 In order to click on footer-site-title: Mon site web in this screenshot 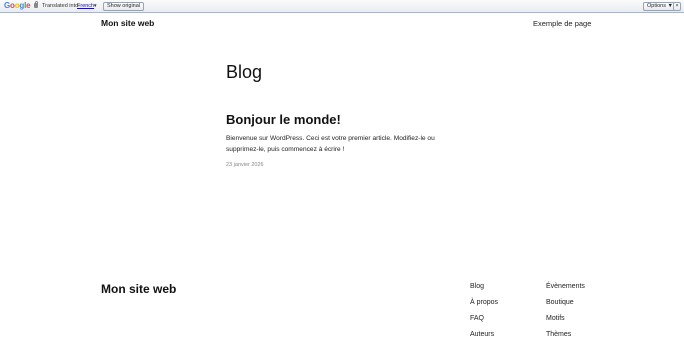, I will do `click(138, 289)`.